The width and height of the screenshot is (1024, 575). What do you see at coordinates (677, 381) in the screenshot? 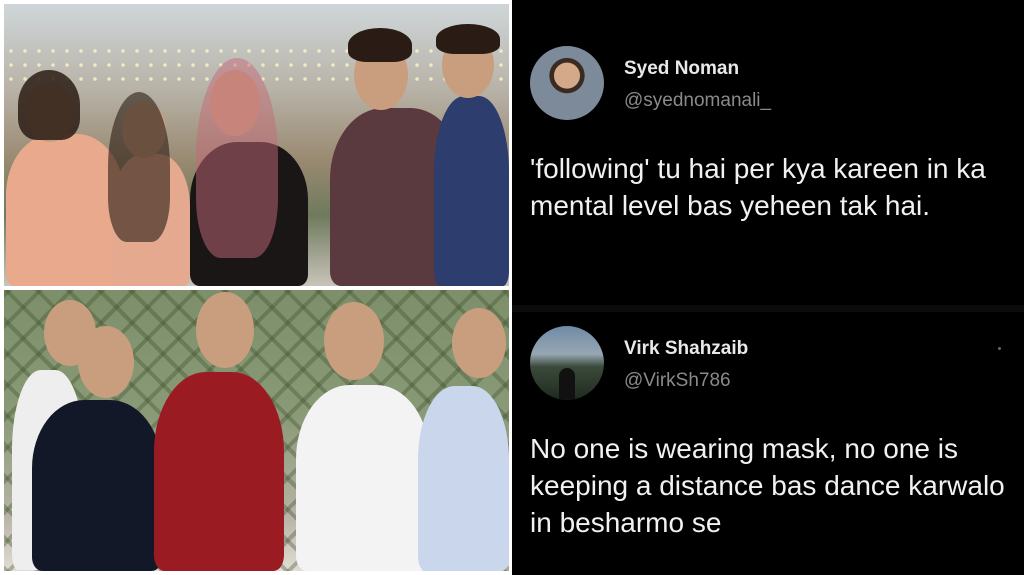
I see `tweet-author-handle: @VirkSh786` at bounding box center [677, 381].